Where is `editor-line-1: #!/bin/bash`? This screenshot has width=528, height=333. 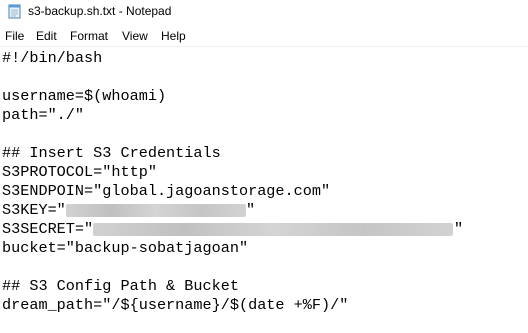 editor-line-1: #!/bin/bash is located at coordinates (52, 58).